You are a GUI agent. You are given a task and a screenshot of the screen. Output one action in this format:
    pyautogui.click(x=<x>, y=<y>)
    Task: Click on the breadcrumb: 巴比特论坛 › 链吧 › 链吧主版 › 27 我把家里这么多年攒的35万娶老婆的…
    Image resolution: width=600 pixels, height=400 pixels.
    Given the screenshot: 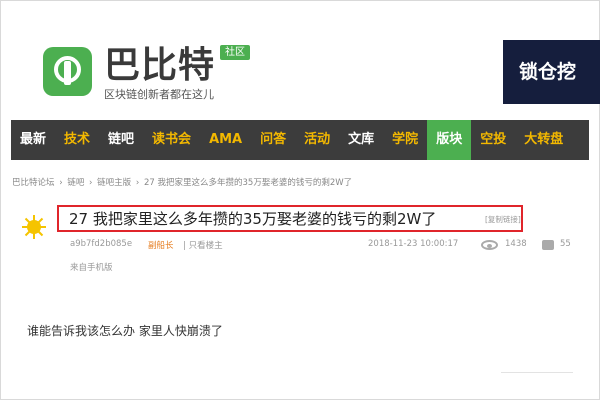 What is the action you would take?
    pyautogui.click(x=183, y=182)
    